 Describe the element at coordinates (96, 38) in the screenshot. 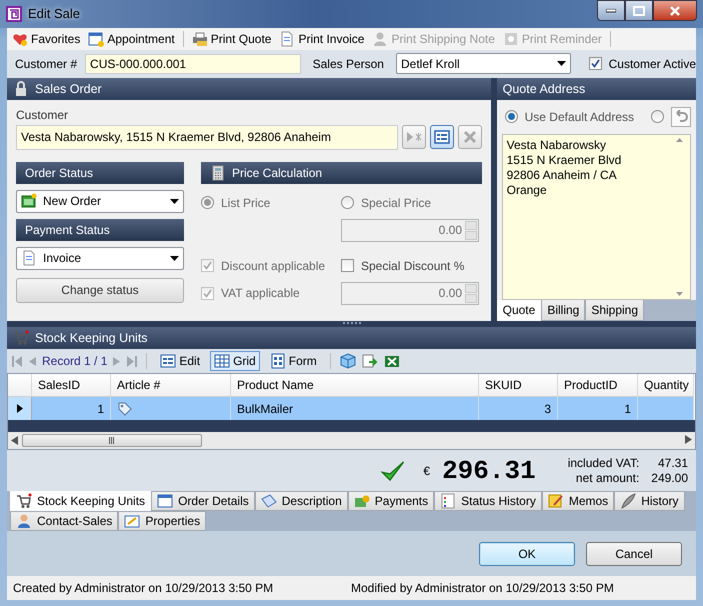

I see `calendar-icon` at that location.